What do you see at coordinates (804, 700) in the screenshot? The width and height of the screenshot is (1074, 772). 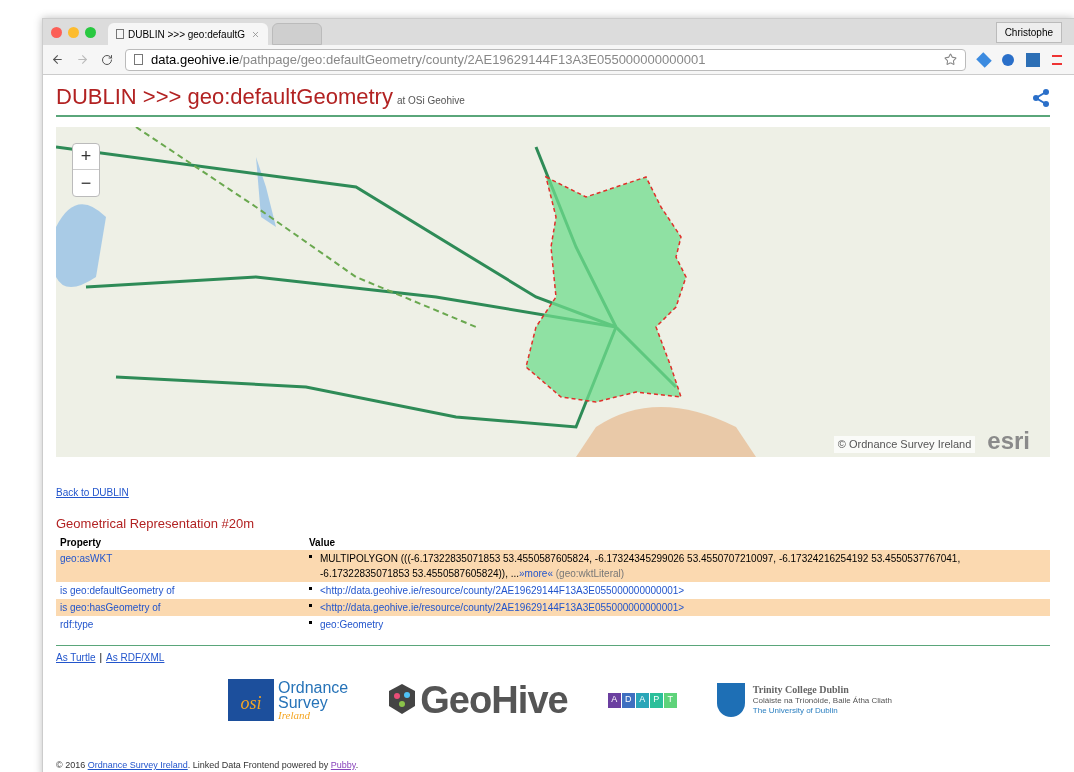 I see `tcd-logo: Trinity College Dublin Coláiste na Tríonóide, Baile Átha Cliath The University of Dublin` at bounding box center [804, 700].